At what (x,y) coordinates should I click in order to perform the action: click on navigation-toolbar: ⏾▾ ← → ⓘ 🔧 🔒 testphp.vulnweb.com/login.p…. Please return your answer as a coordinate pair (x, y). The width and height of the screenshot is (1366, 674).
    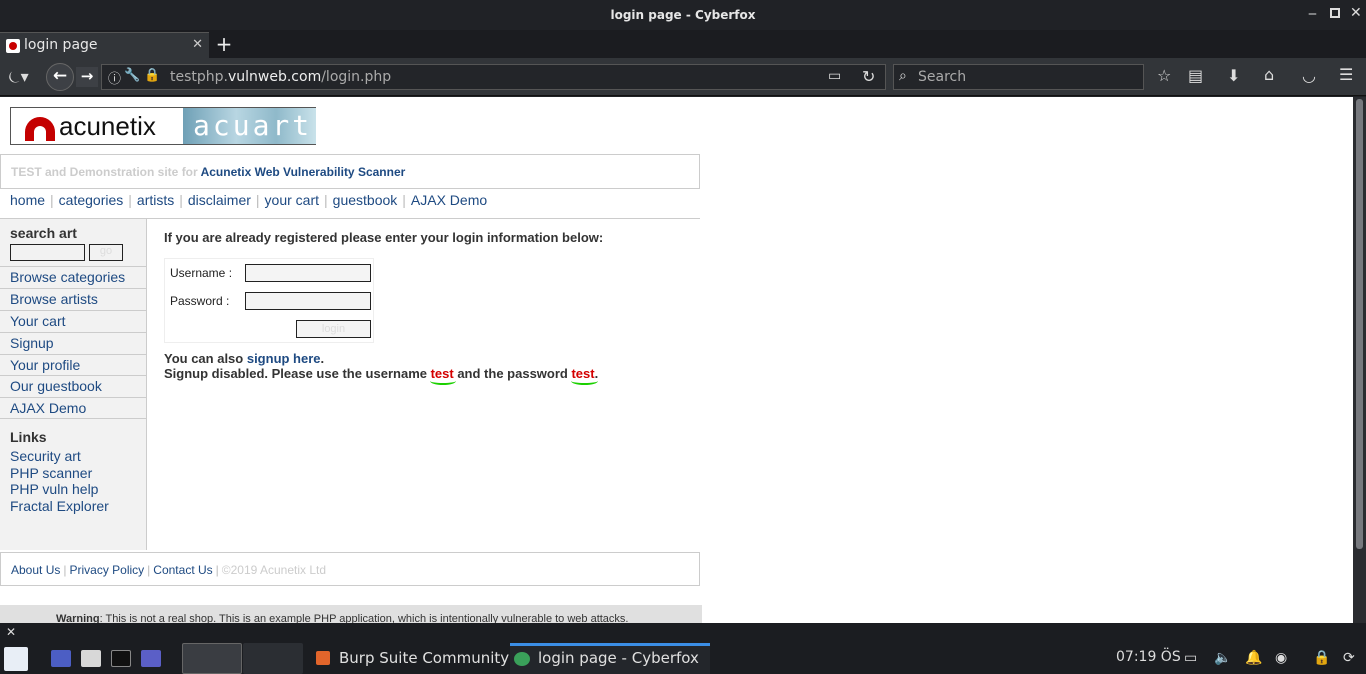
    Looking at the image, I should click on (683, 77).